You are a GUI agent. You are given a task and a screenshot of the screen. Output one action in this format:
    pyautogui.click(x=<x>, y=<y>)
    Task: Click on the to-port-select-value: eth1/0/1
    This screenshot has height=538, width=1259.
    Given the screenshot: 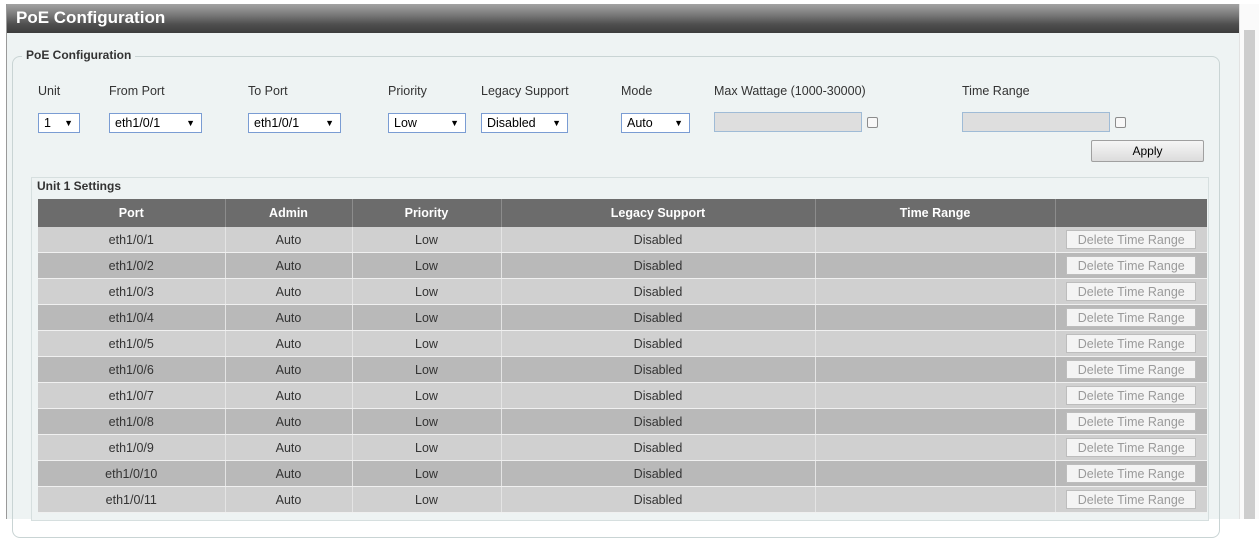 What is the action you would take?
    pyautogui.click(x=277, y=123)
    